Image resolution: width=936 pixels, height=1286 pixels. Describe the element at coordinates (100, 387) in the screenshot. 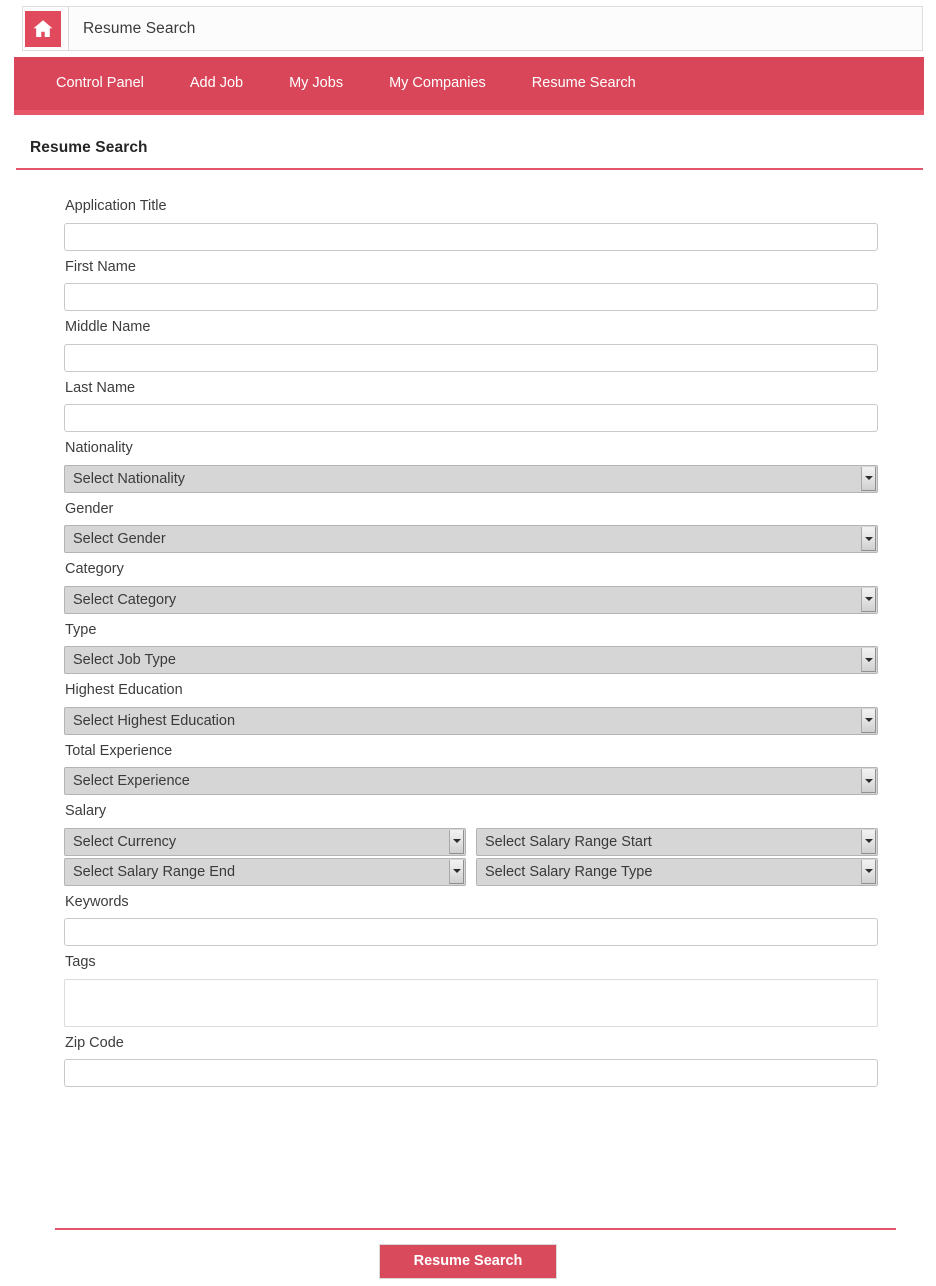

I see `label-last-name: Last Name` at that location.